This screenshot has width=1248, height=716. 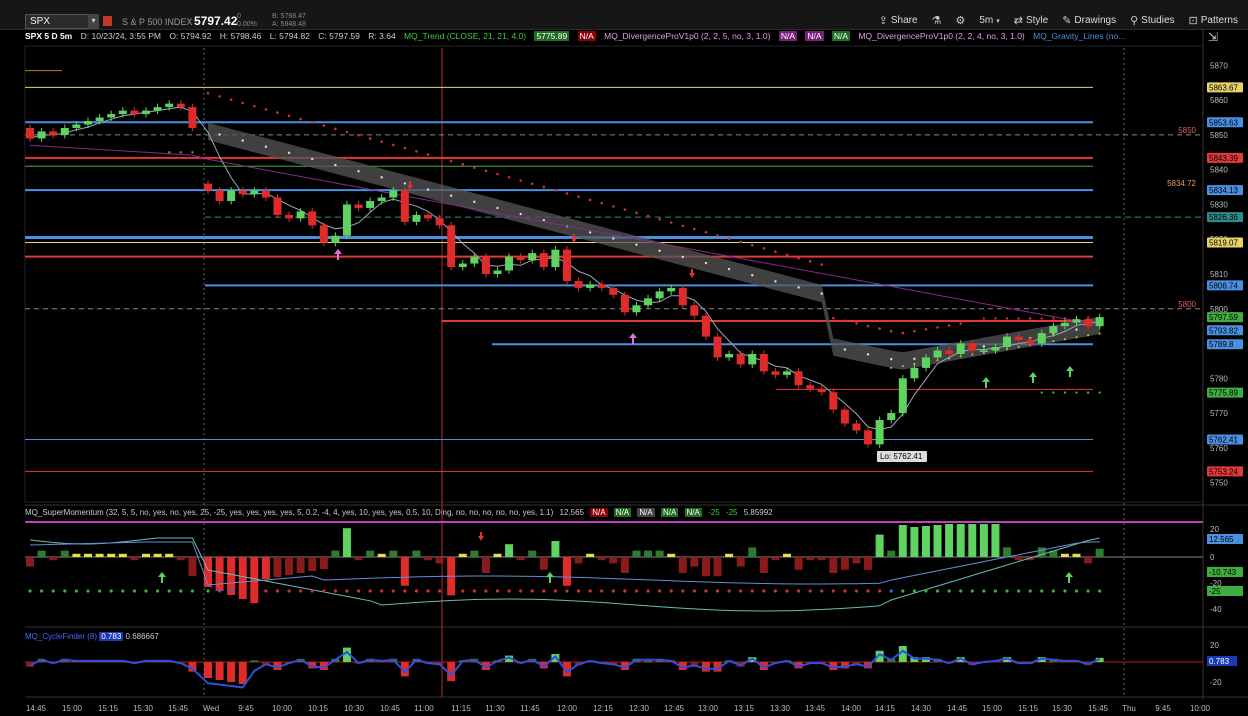 What do you see at coordinates (674, 708) in the screenshot?
I see `time-tick-label: 12:45` at bounding box center [674, 708].